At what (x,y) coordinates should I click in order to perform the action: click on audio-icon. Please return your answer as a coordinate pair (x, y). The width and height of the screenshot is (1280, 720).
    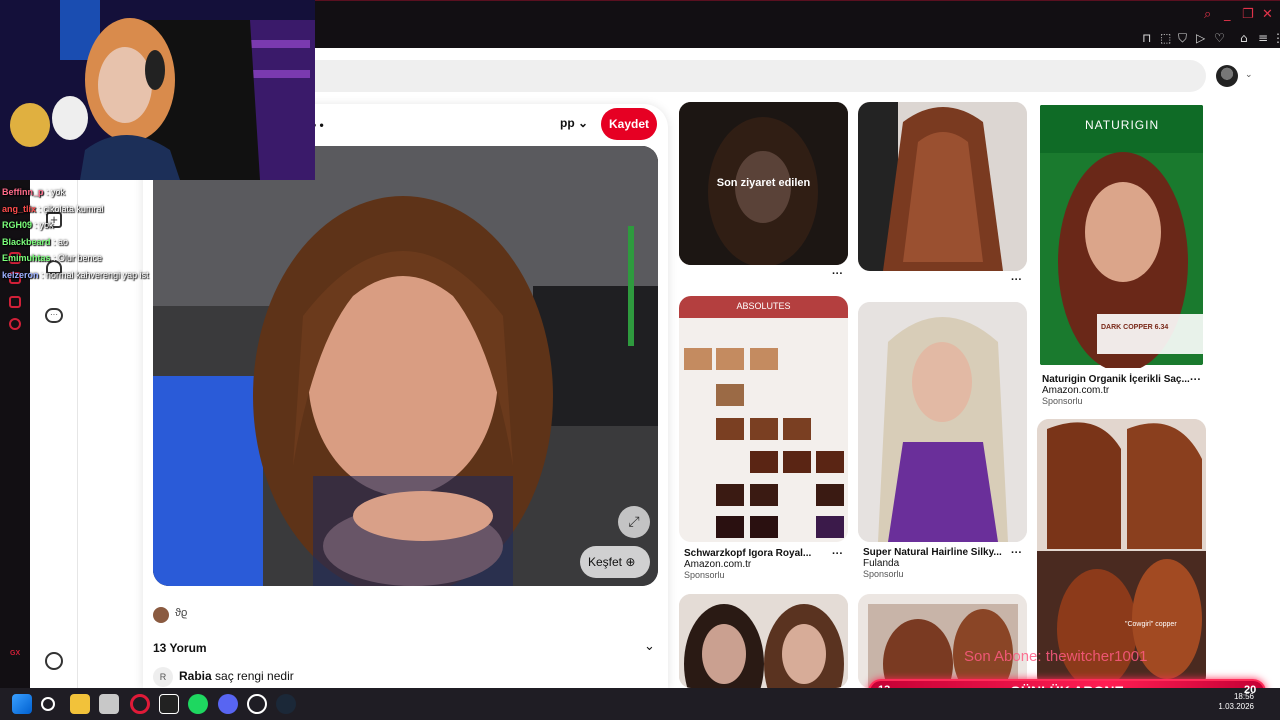
    Looking at the image, I should click on (169, 704).